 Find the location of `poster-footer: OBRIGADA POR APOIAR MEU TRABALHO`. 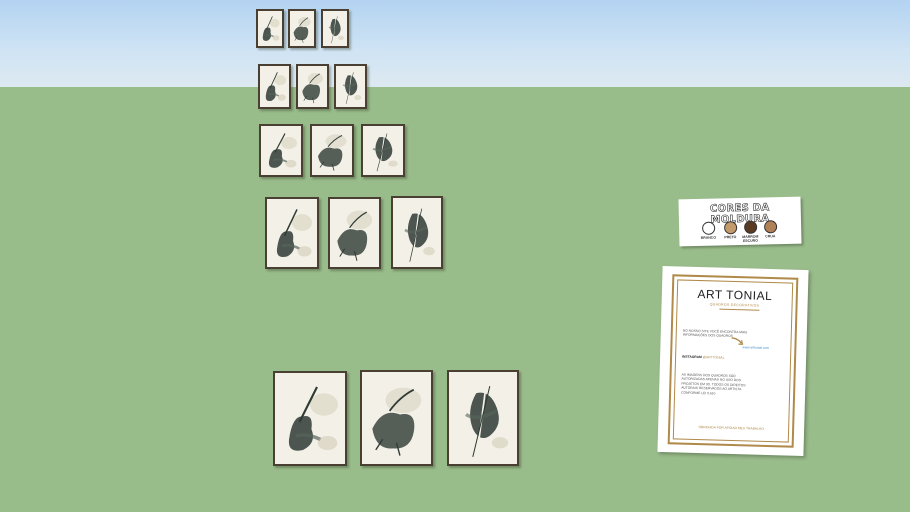

poster-footer: OBRIGADA POR APOIAR MEU TRABALHO is located at coordinates (731, 428).